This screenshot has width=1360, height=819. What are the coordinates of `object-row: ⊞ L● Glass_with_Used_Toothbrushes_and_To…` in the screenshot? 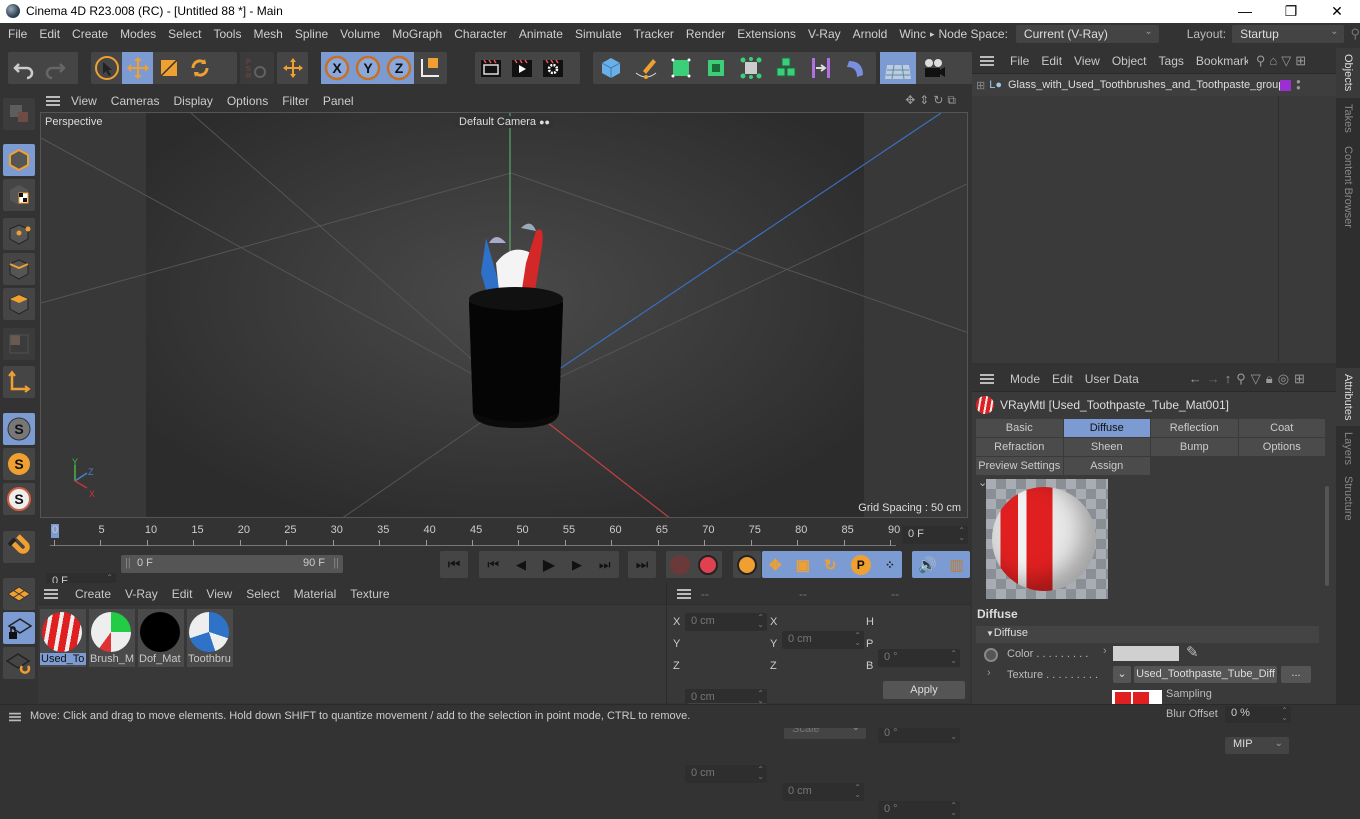 It's located at (1154, 85).